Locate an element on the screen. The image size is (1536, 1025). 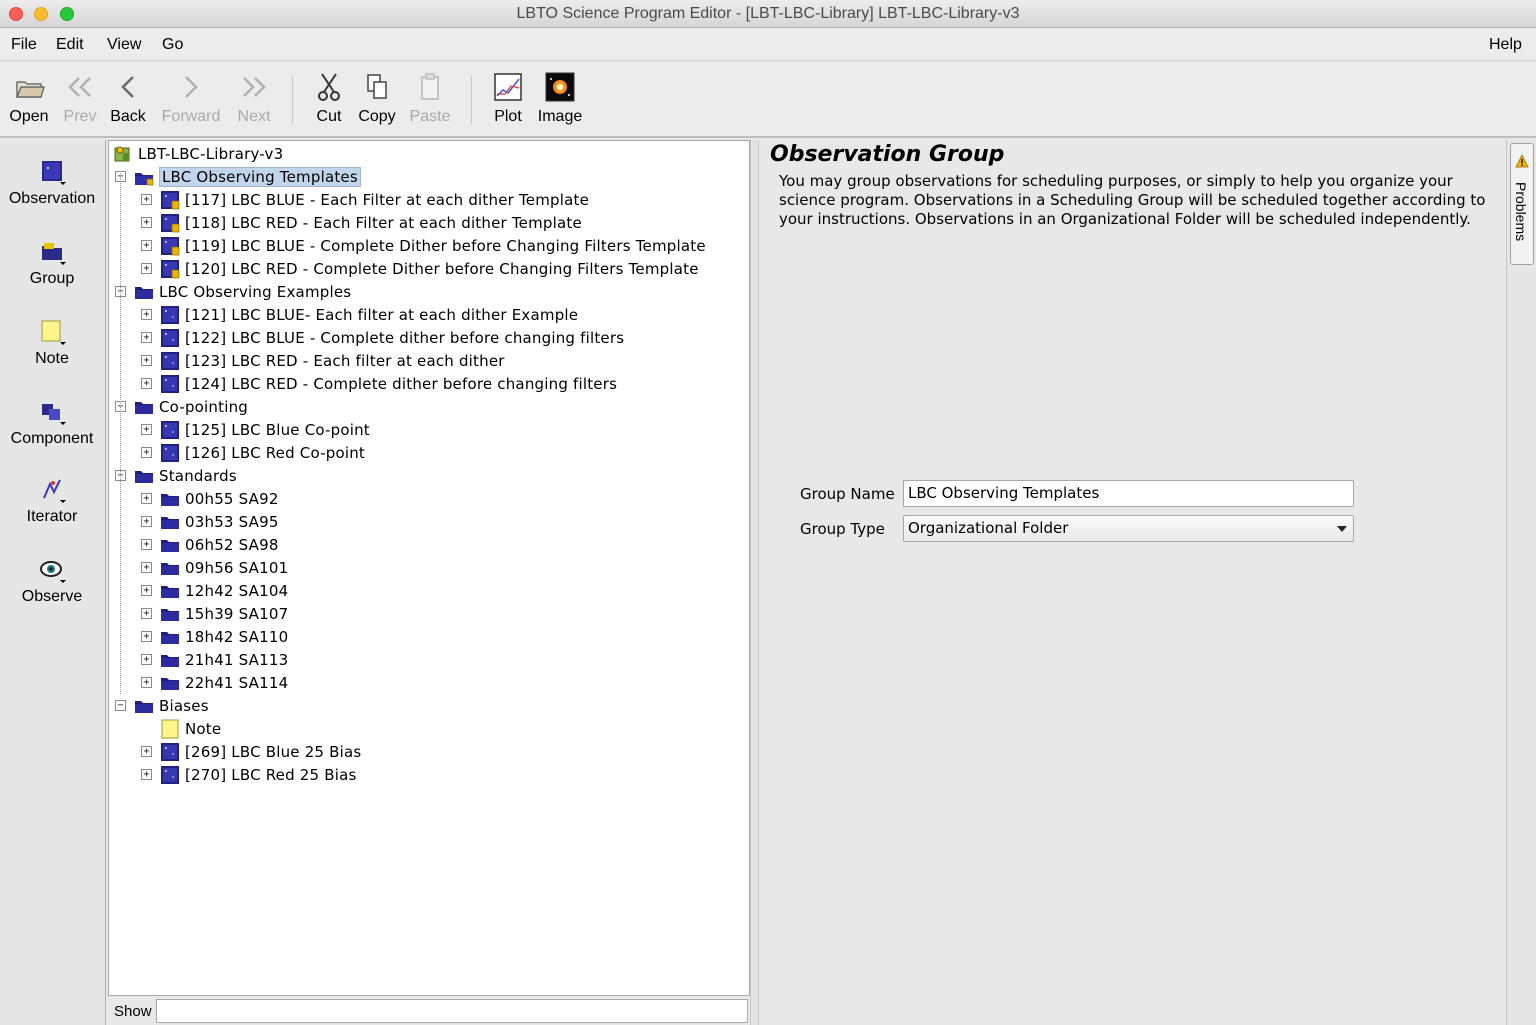
tree-item: + [270] LBC Red 25 Bias is located at coordinates (249, 774).